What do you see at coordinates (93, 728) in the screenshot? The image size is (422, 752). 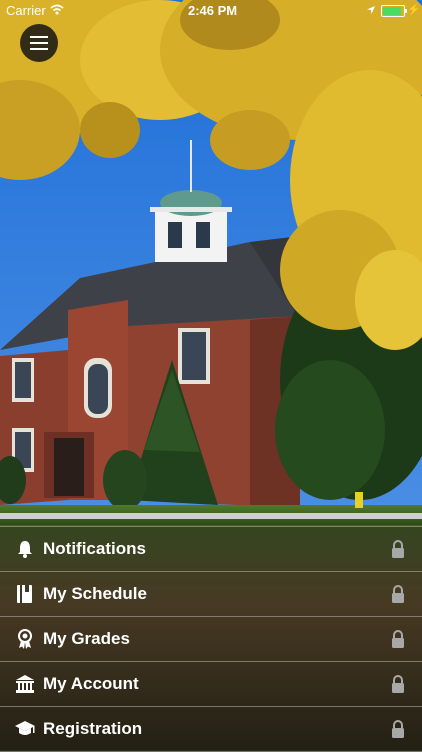 I see `menu-item-label: Registration` at bounding box center [93, 728].